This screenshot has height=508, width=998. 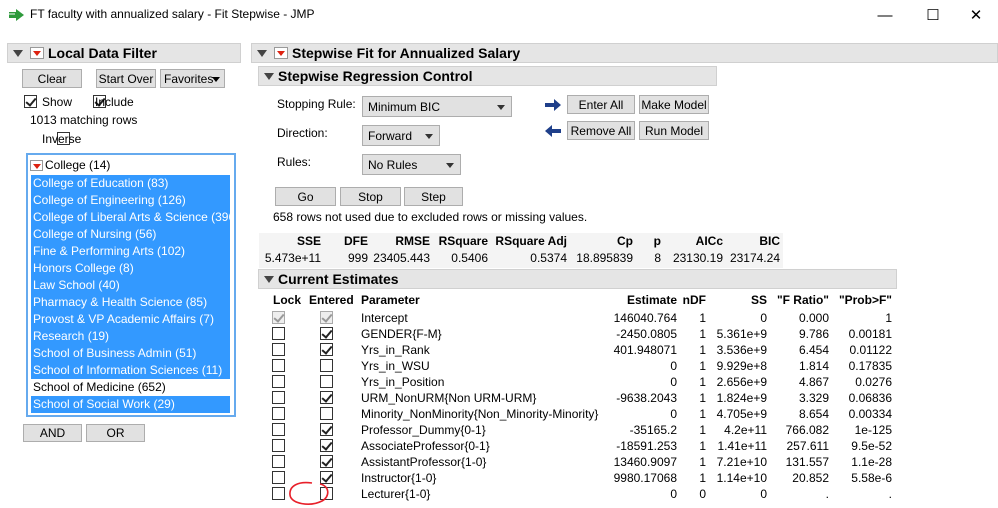 What do you see at coordinates (130, 251) in the screenshot?
I see `college-list-item: Fine & Performing Arts (102)` at bounding box center [130, 251].